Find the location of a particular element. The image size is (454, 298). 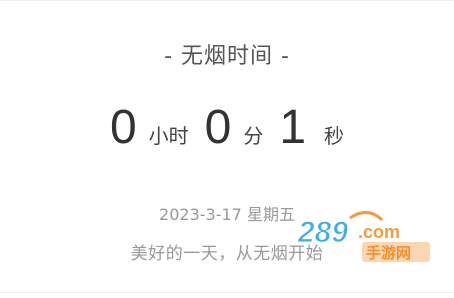

hours-unit: 小时 is located at coordinates (168, 136).